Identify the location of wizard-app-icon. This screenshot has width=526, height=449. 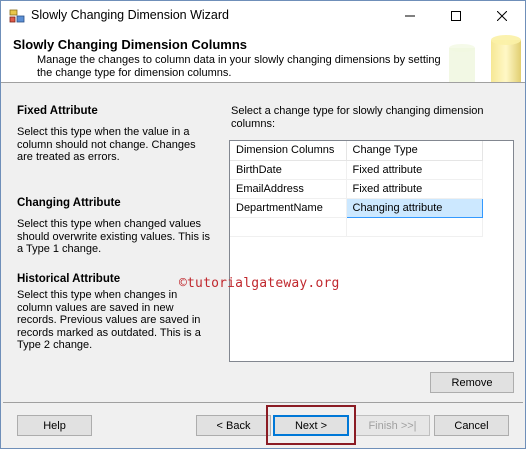
(17, 16).